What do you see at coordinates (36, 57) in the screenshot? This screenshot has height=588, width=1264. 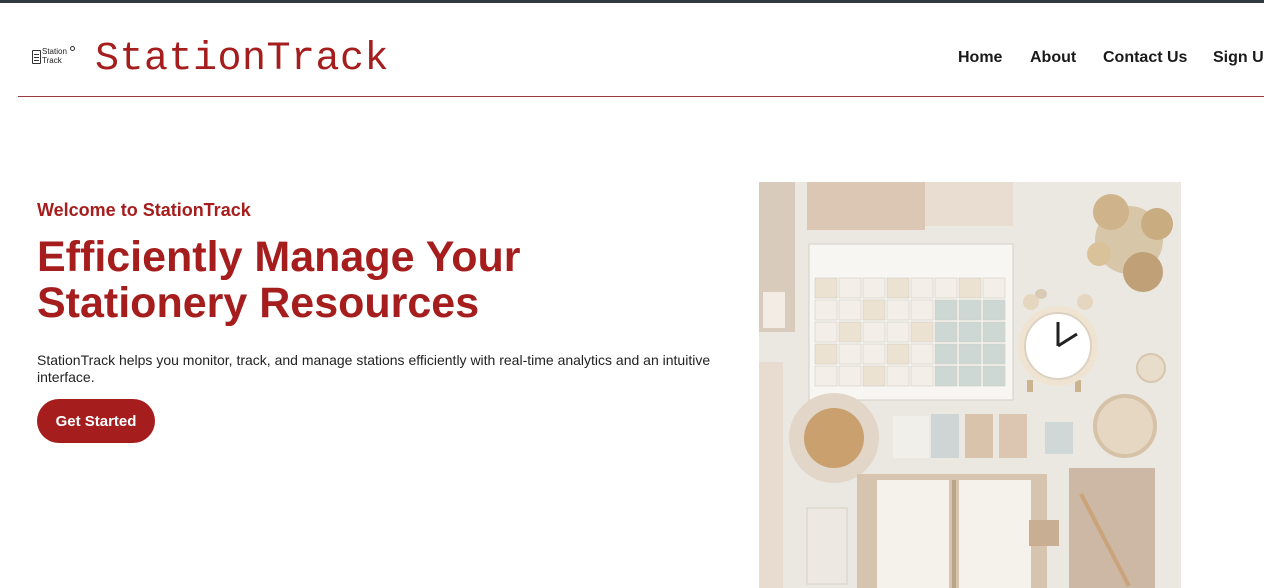 I see `notepad-icon` at bounding box center [36, 57].